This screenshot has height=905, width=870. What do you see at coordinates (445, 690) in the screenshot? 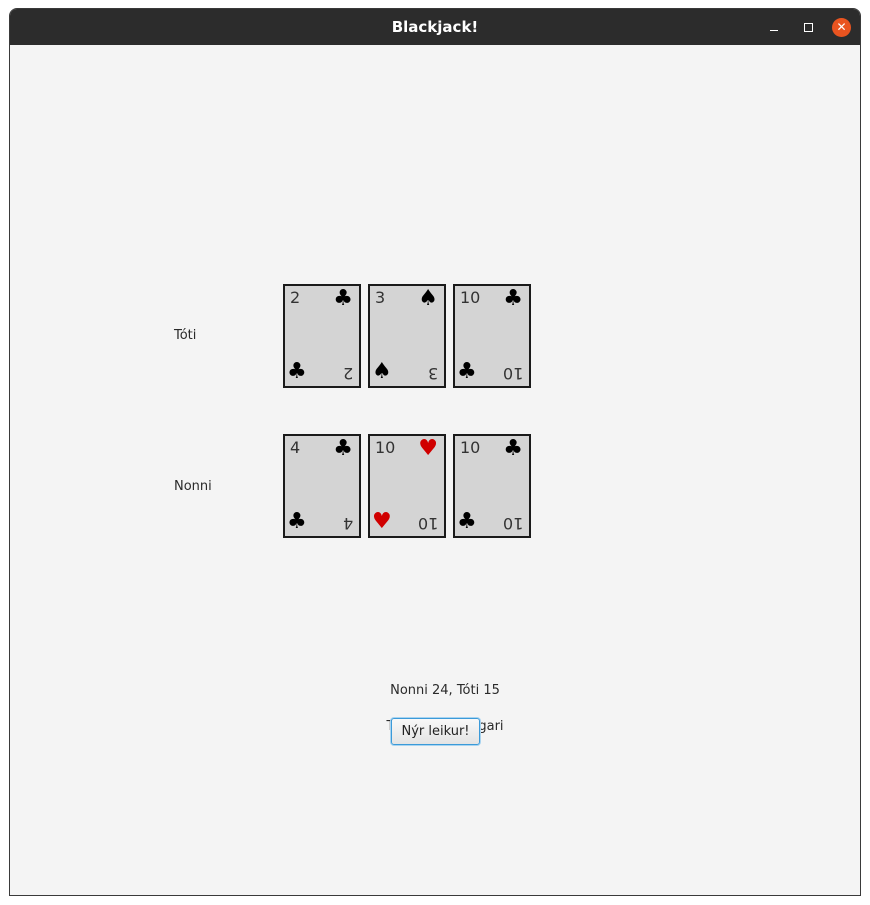
I see `score-text: Nonni 24, Tóti 15` at bounding box center [445, 690].